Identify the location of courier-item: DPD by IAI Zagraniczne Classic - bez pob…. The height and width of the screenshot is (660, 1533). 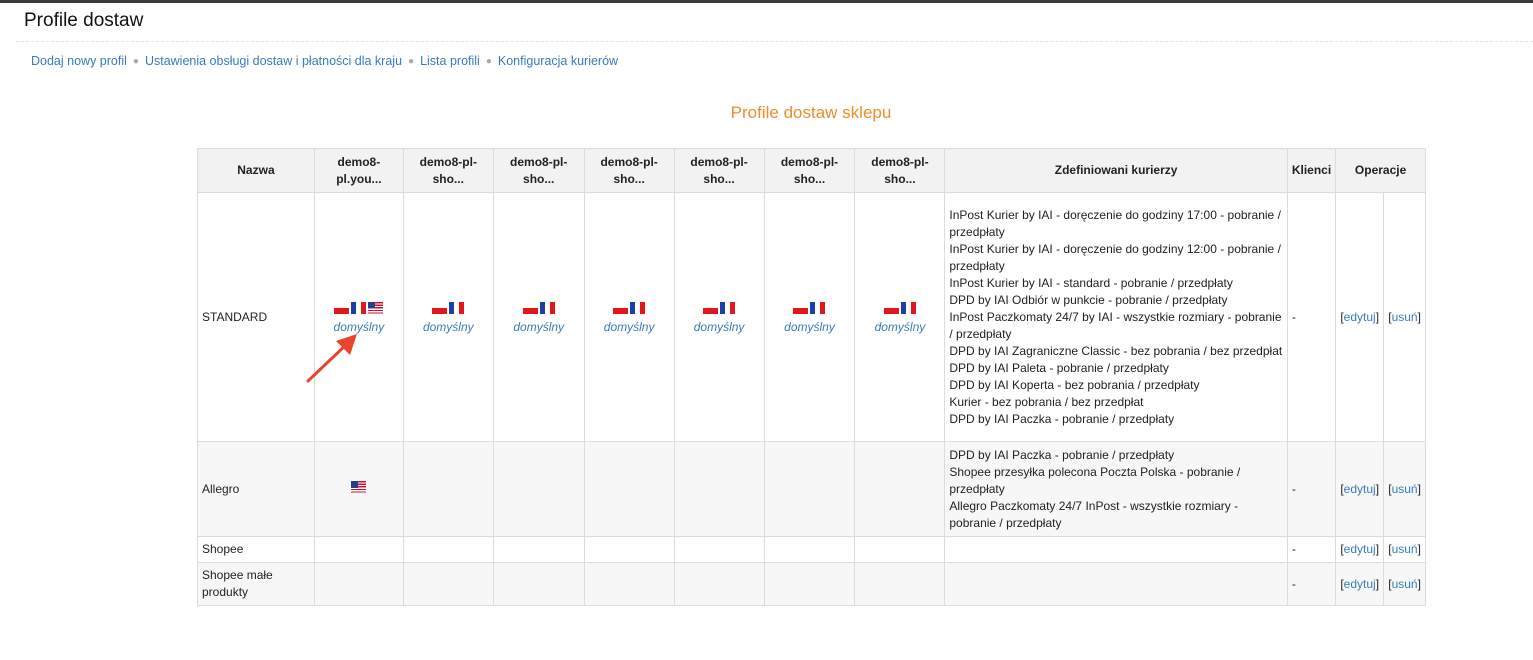
(1116, 350).